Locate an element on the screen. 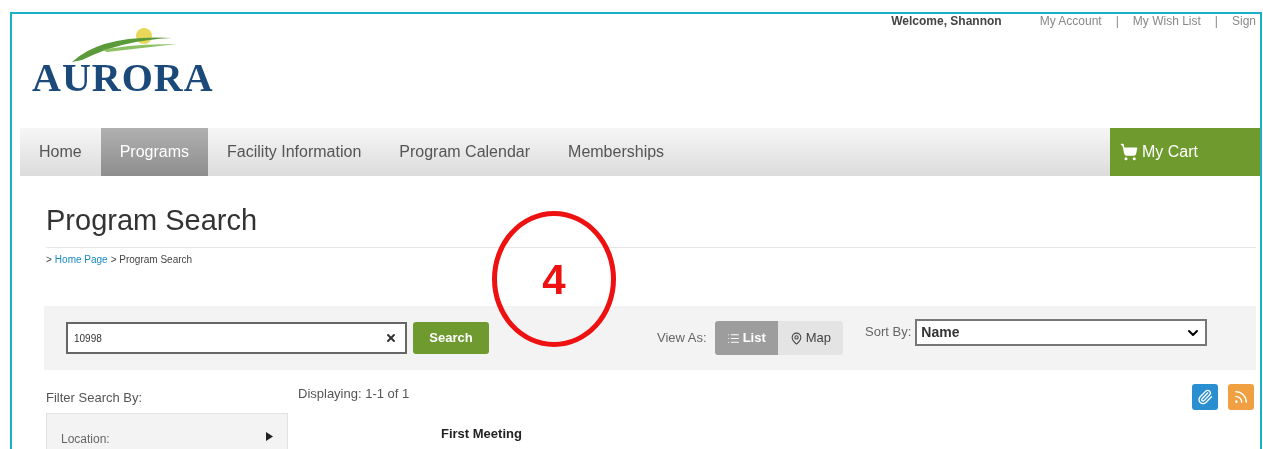  rss-button is located at coordinates (1241, 397).